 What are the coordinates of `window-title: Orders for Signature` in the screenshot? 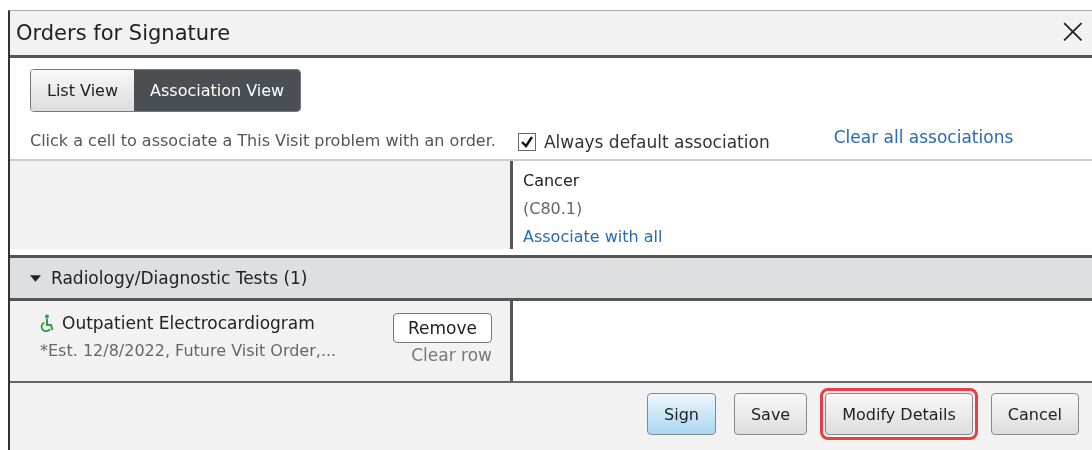 It's located at (123, 33).